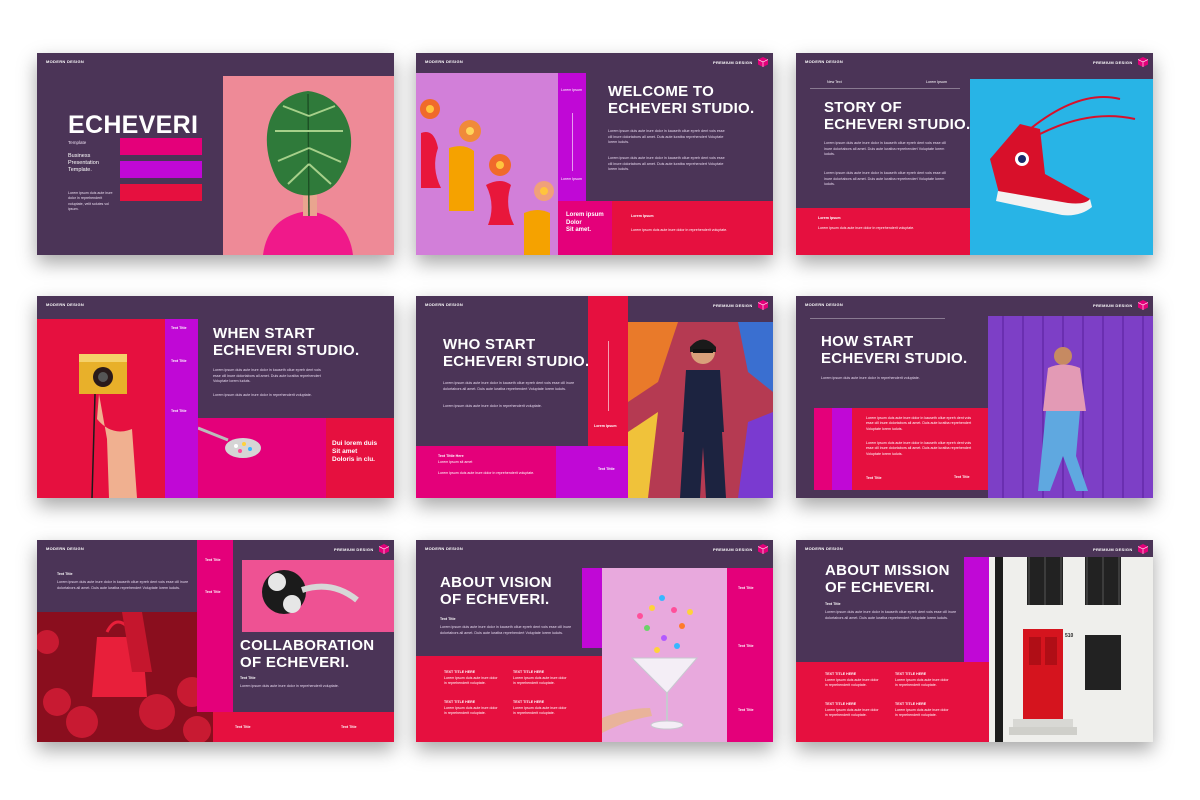 The width and height of the screenshot is (1200, 800). Describe the element at coordinates (823, 449) in the screenshot. I see `accent-bar-magenta` at that location.